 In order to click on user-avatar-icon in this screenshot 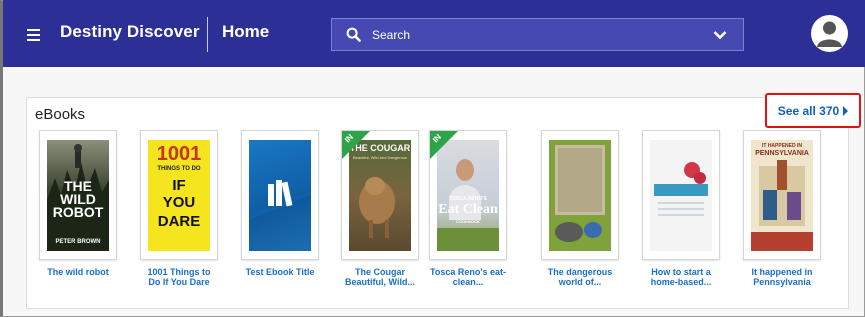, I will do `click(829, 34)`.